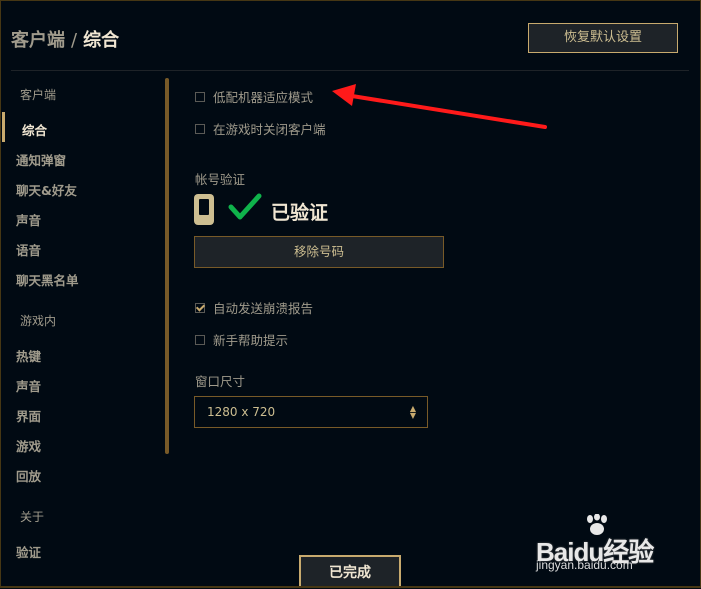 The width and height of the screenshot is (701, 589). Describe the element at coordinates (167, 266) in the screenshot. I see `sidebar-scrollbar` at that location.